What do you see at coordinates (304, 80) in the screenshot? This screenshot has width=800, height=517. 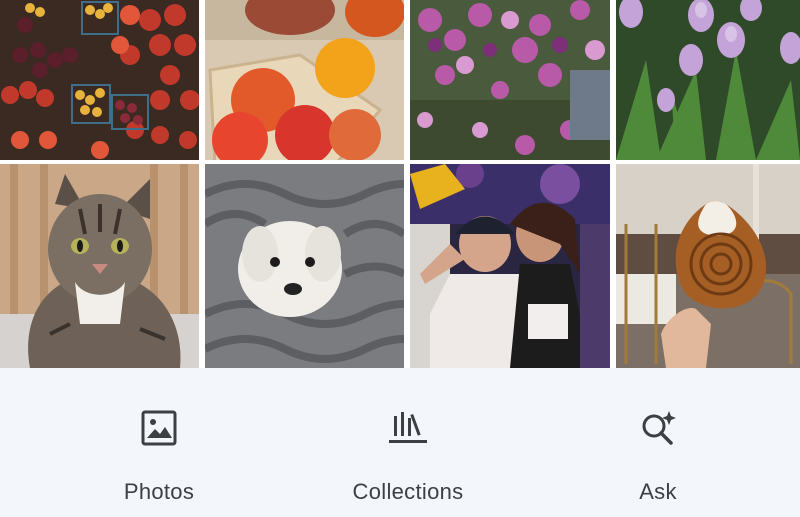 I see `photo-tomatoes-basket` at bounding box center [304, 80].